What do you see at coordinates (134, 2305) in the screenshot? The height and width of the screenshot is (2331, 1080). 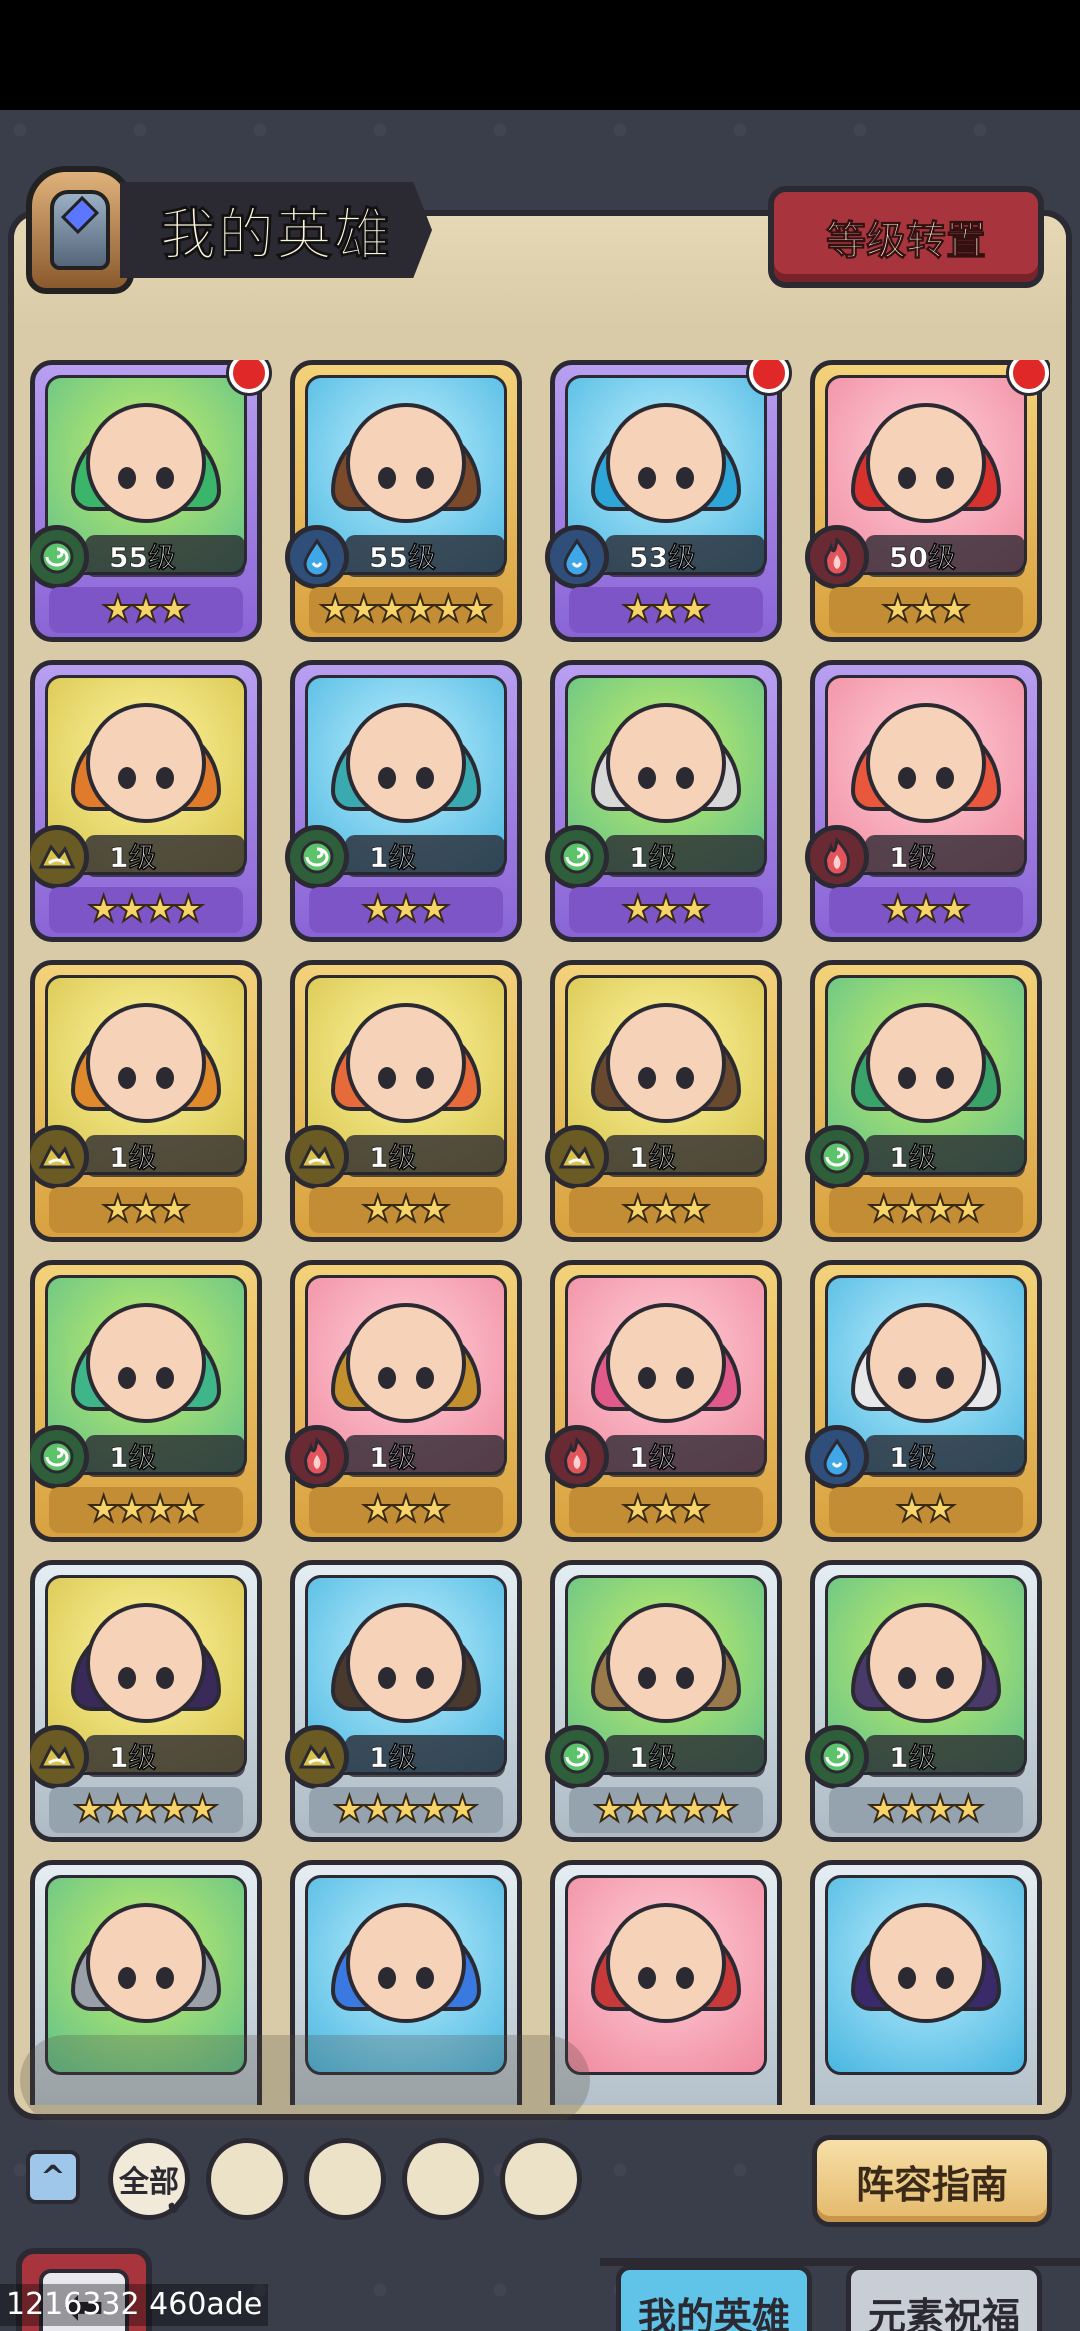 I see `watermark-text: 1216332 460ade` at bounding box center [134, 2305].